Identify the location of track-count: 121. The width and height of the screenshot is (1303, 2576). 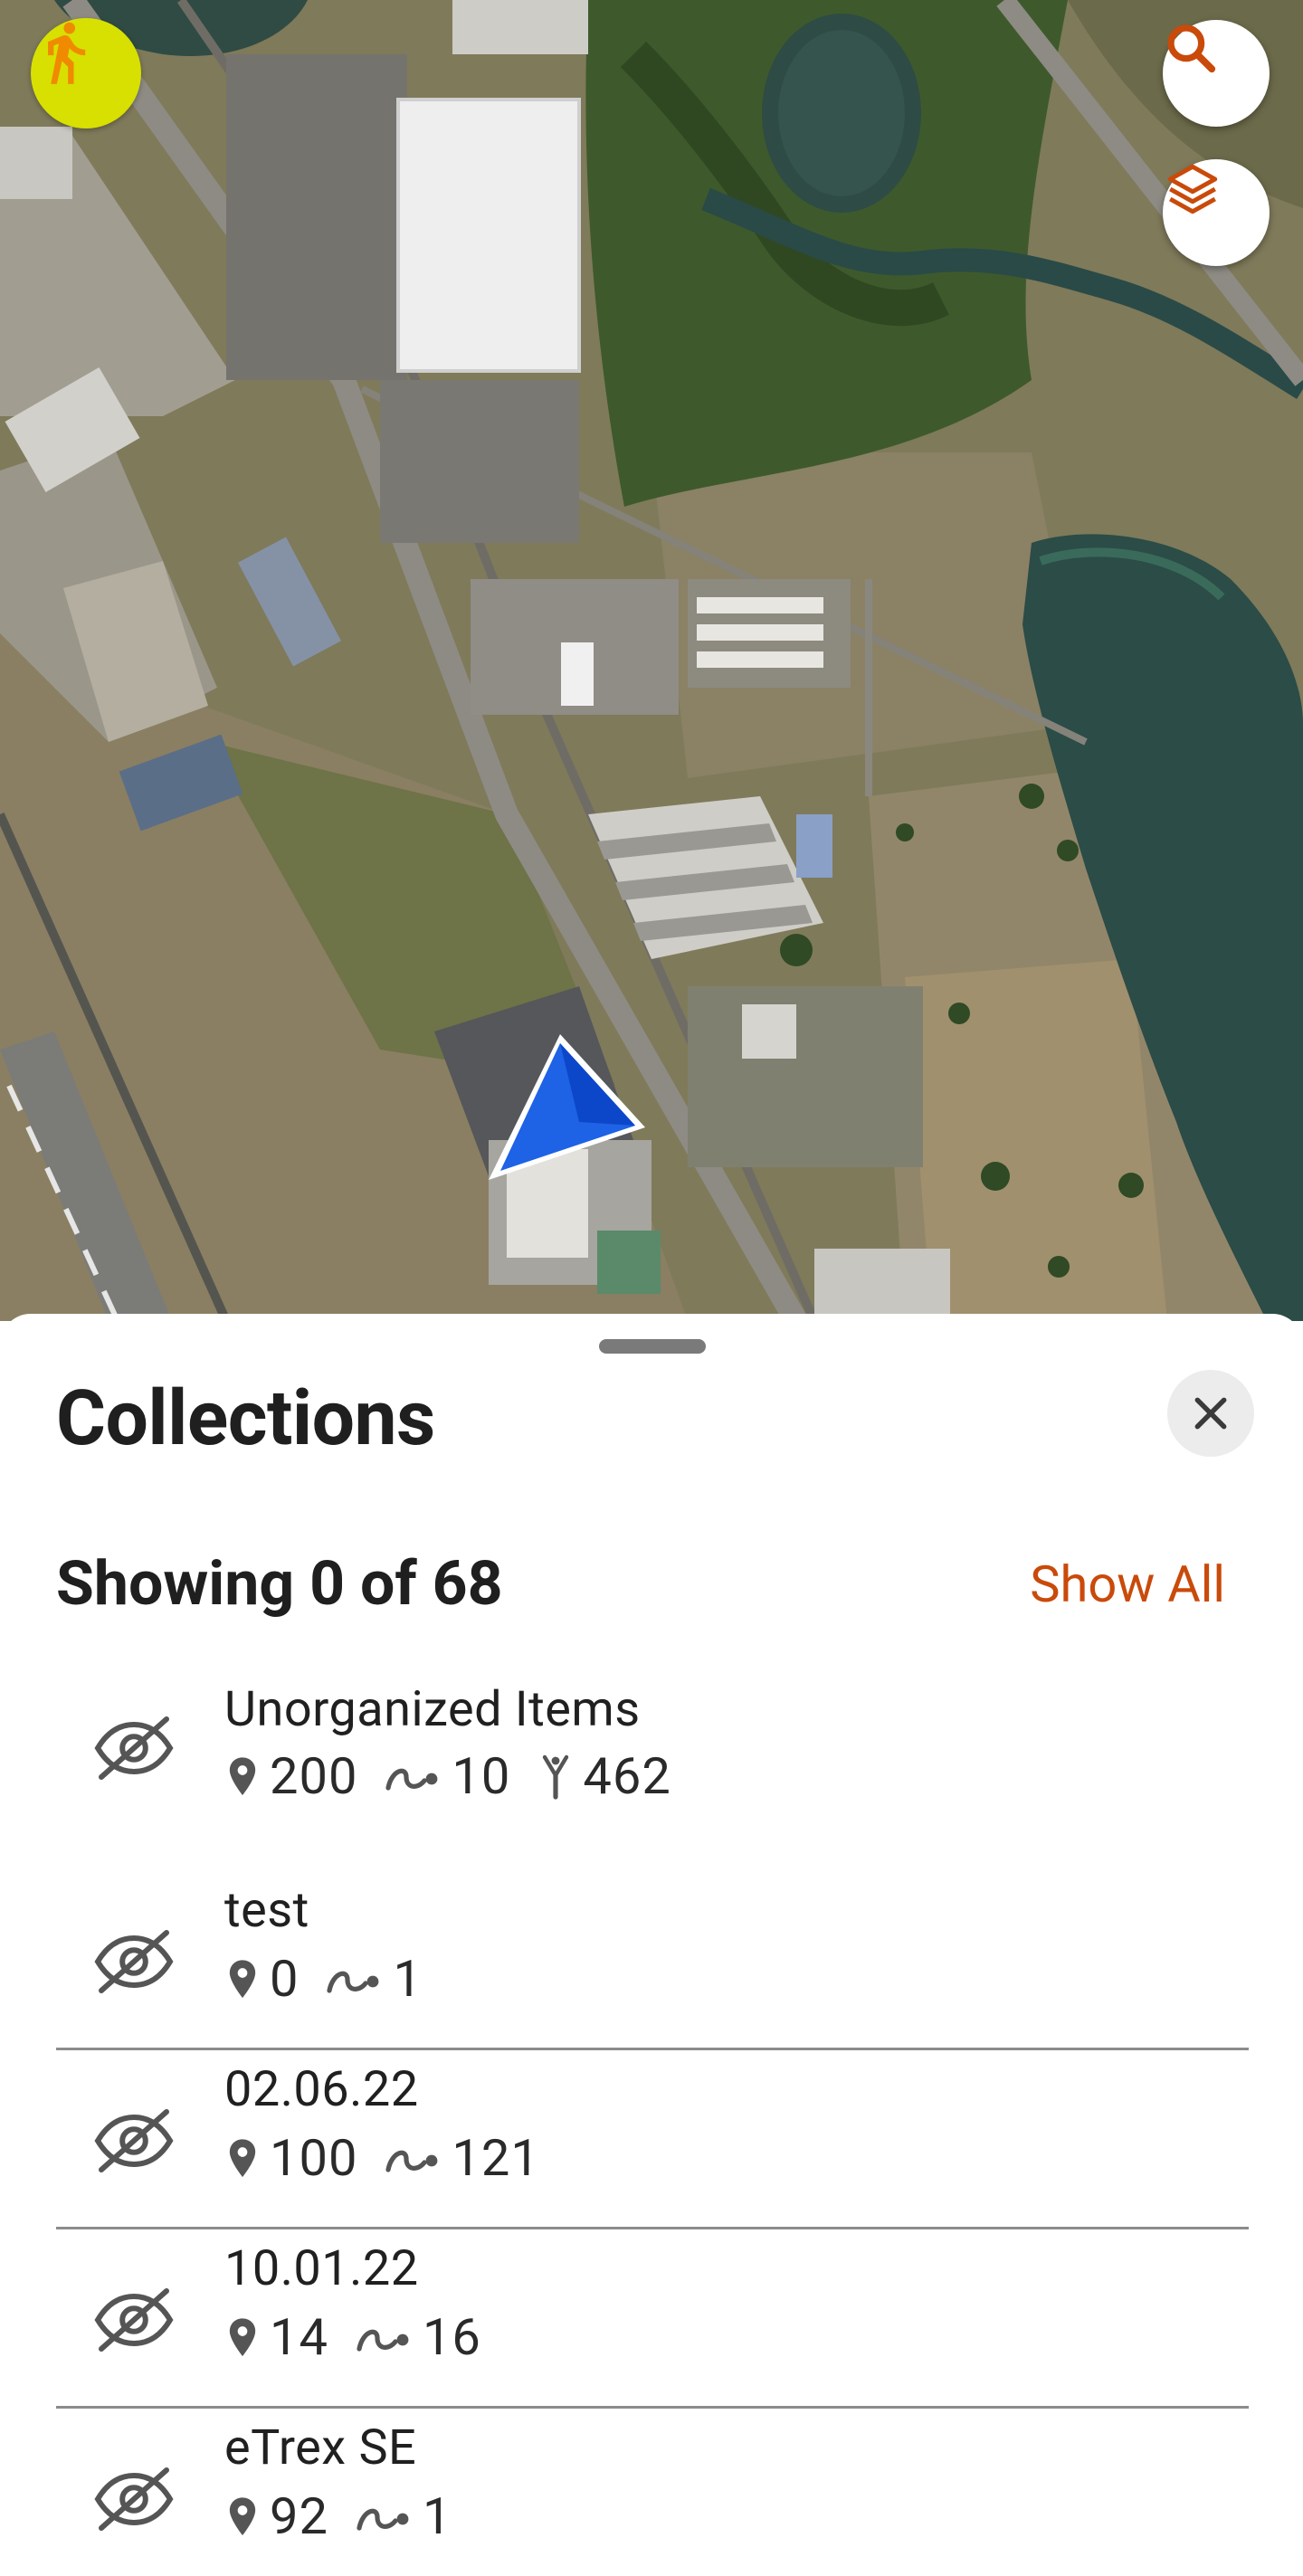
(496, 2158).